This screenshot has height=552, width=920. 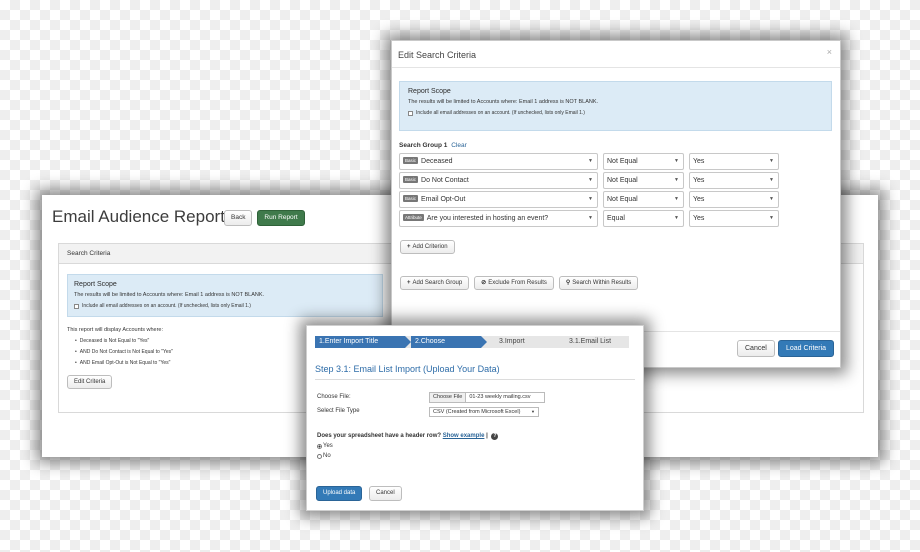 What do you see at coordinates (327, 456) in the screenshot?
I see `radio-no-label: No` at bounding box center [327, 456].